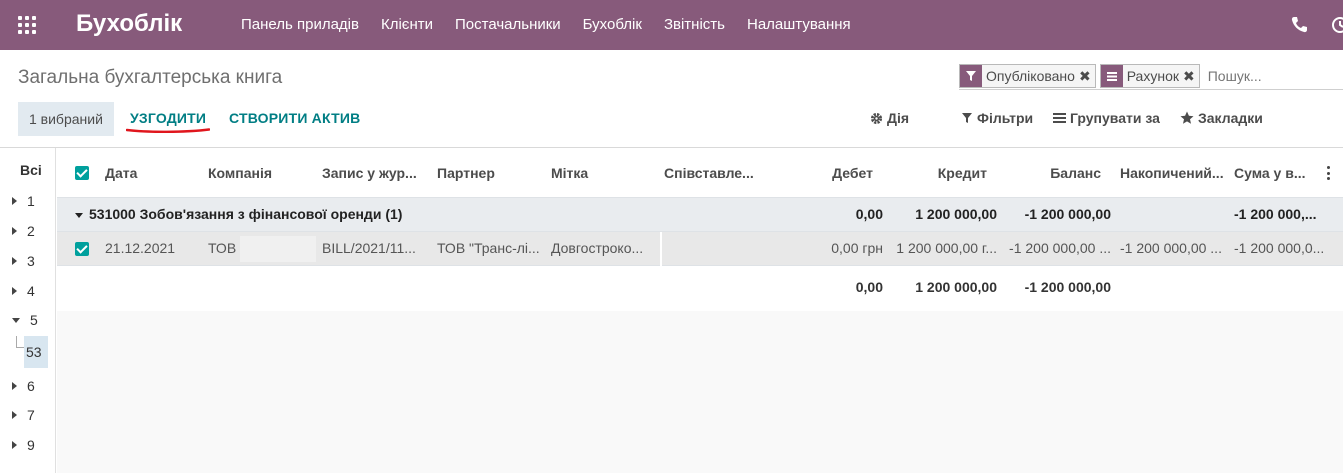 The image size is (1343, 473). Describe the element at coordinates (700, 288) in the screenshot. I see `totals-row: 0,00 1 200 000,00 -1 200 000,00` at that location.